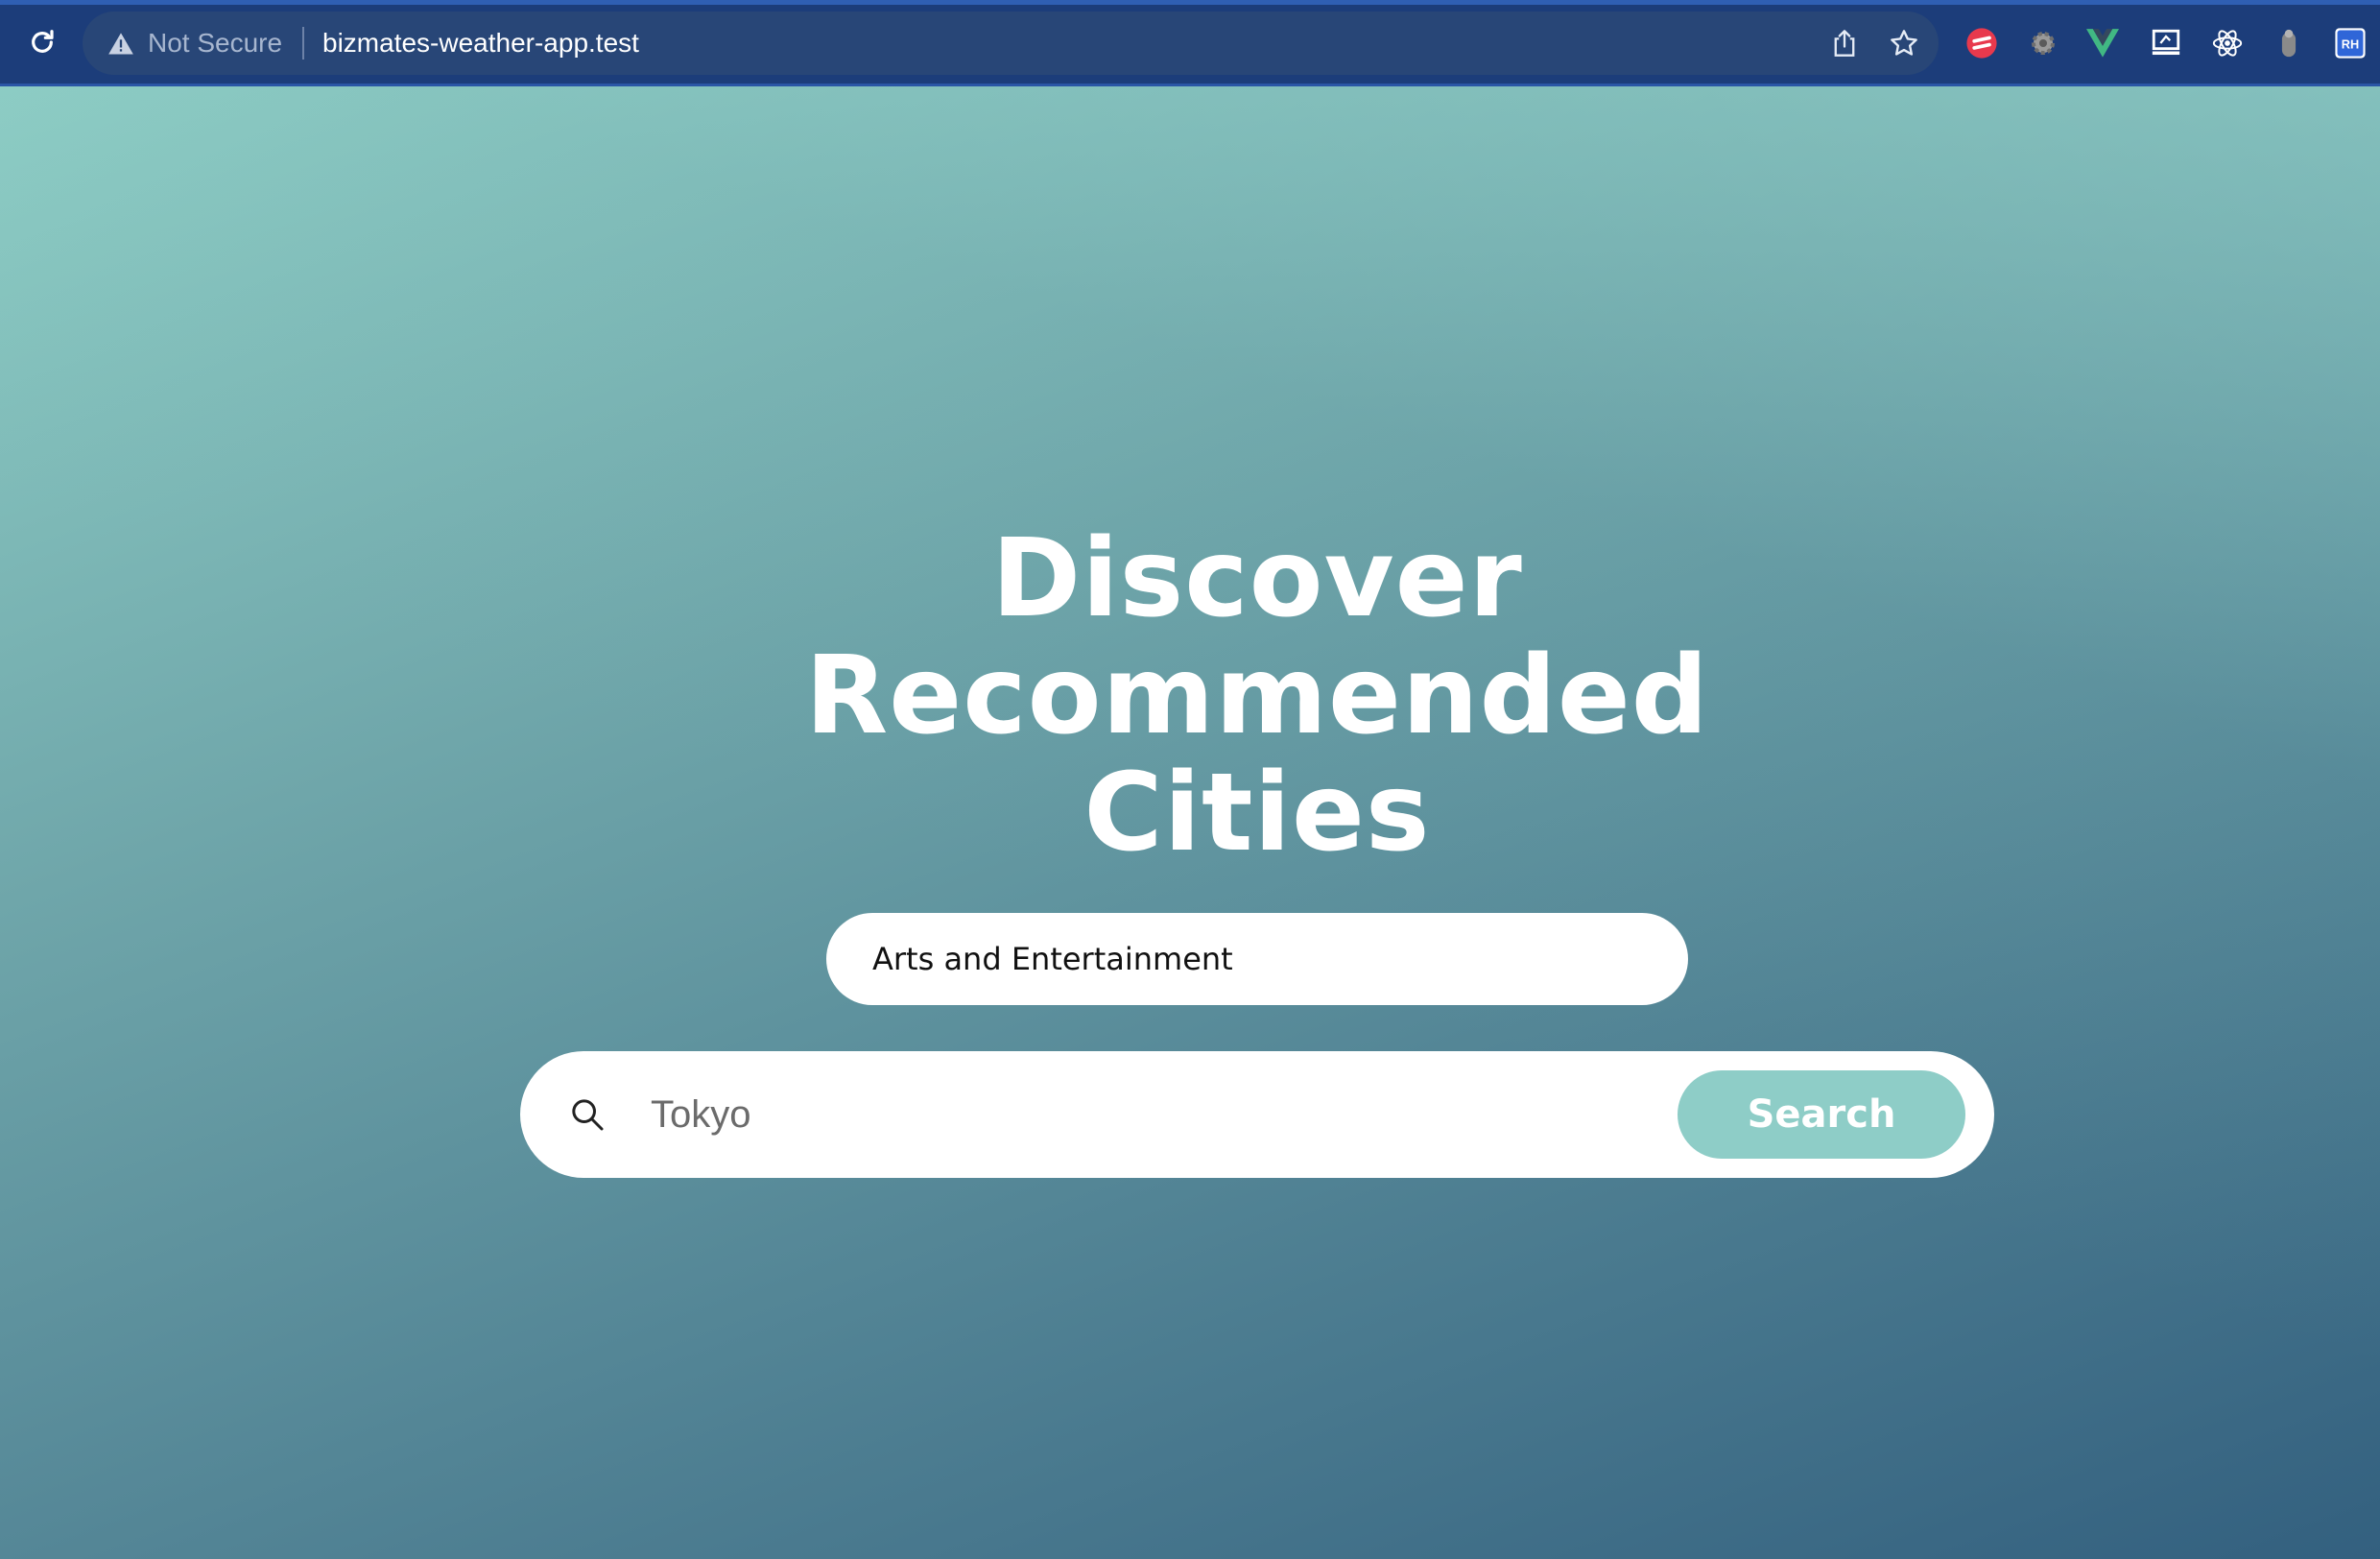 The image size is (2380, 1559). I want to click on security-status-label: Not Secure, so click(215, 44).